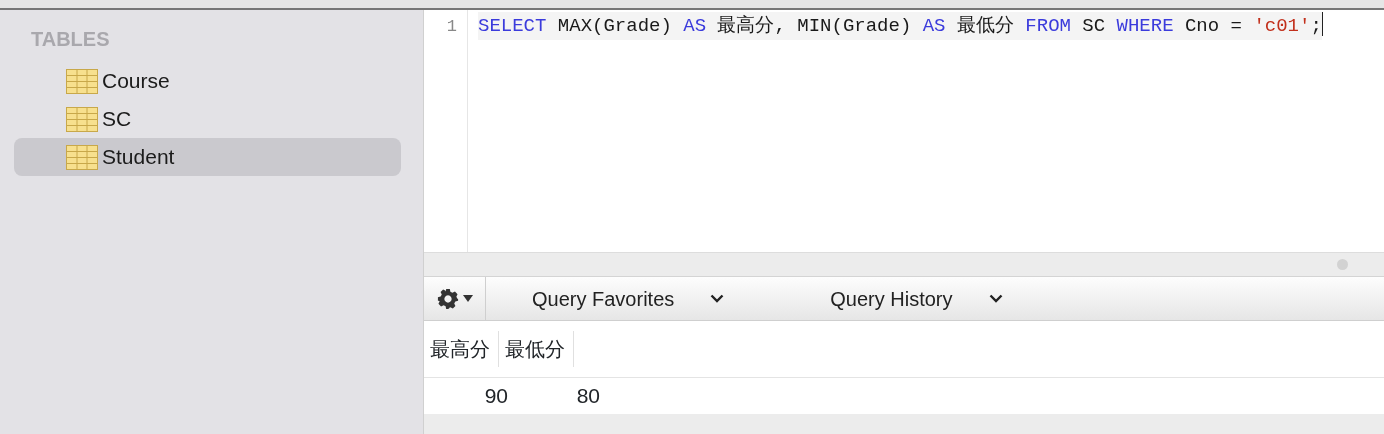  Describe the element at coordinates (461, 349) in the screenshot. I see `column-header: 最高分` at that location.